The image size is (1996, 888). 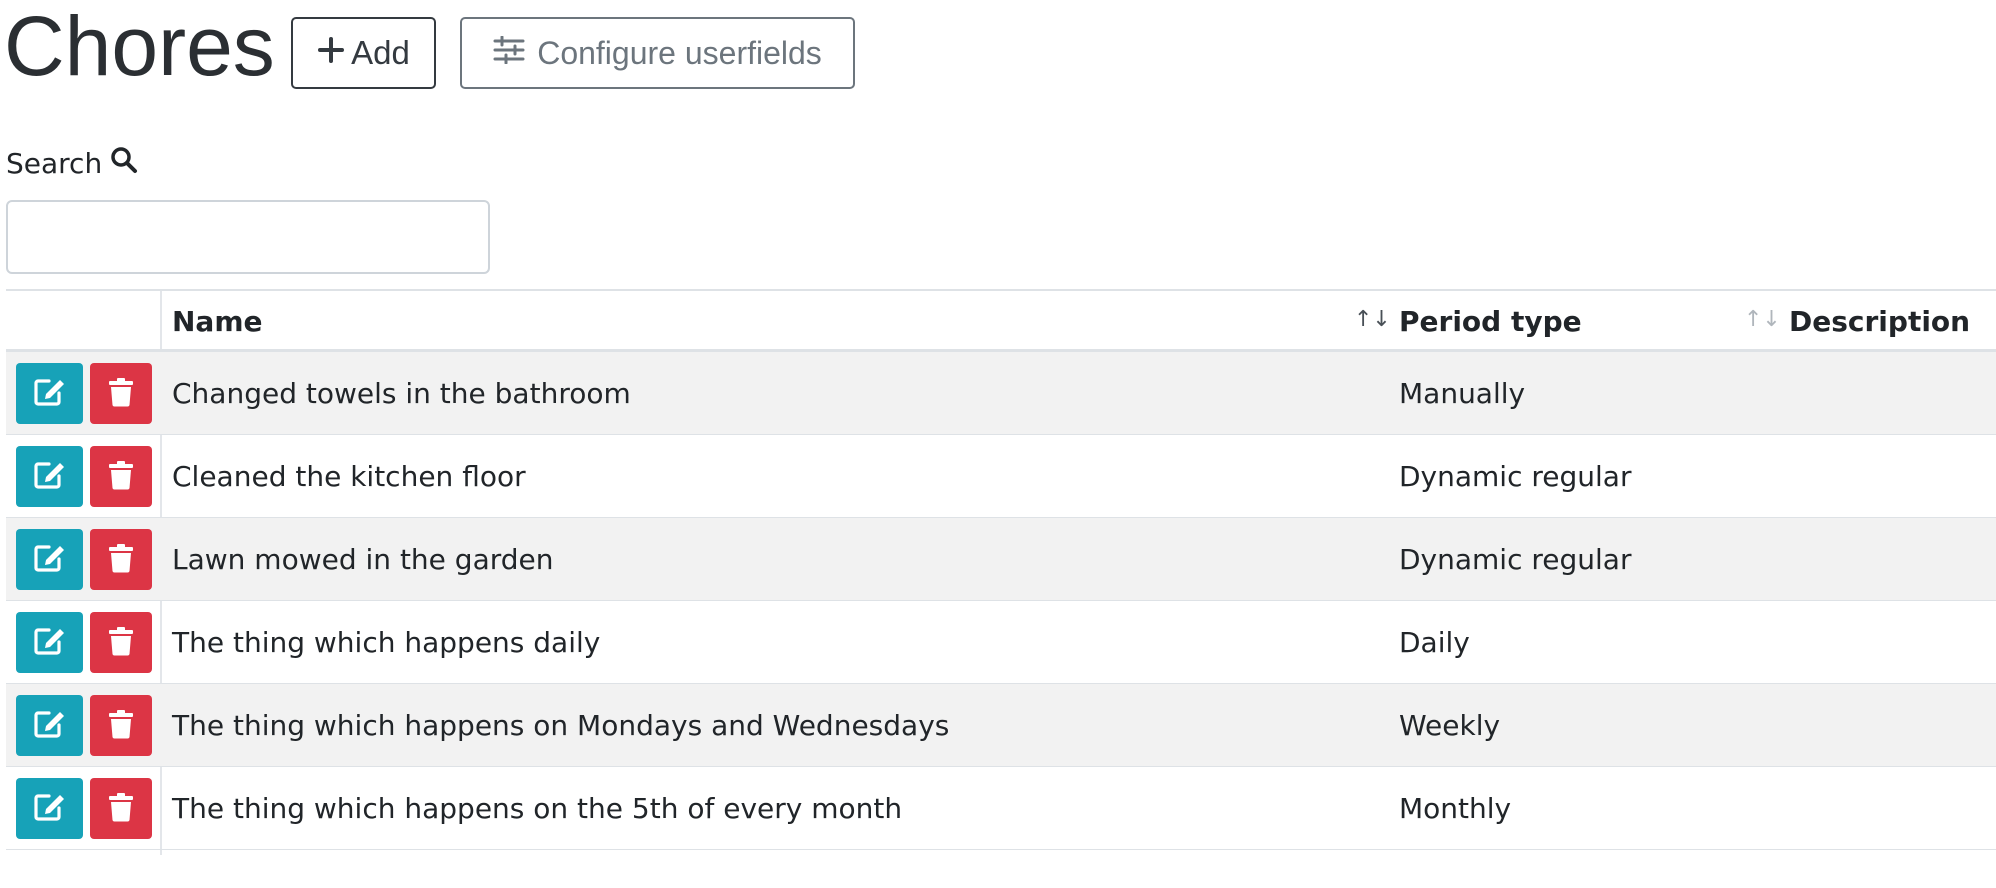 I want to click on search-icon, so click(x=124, y=163).